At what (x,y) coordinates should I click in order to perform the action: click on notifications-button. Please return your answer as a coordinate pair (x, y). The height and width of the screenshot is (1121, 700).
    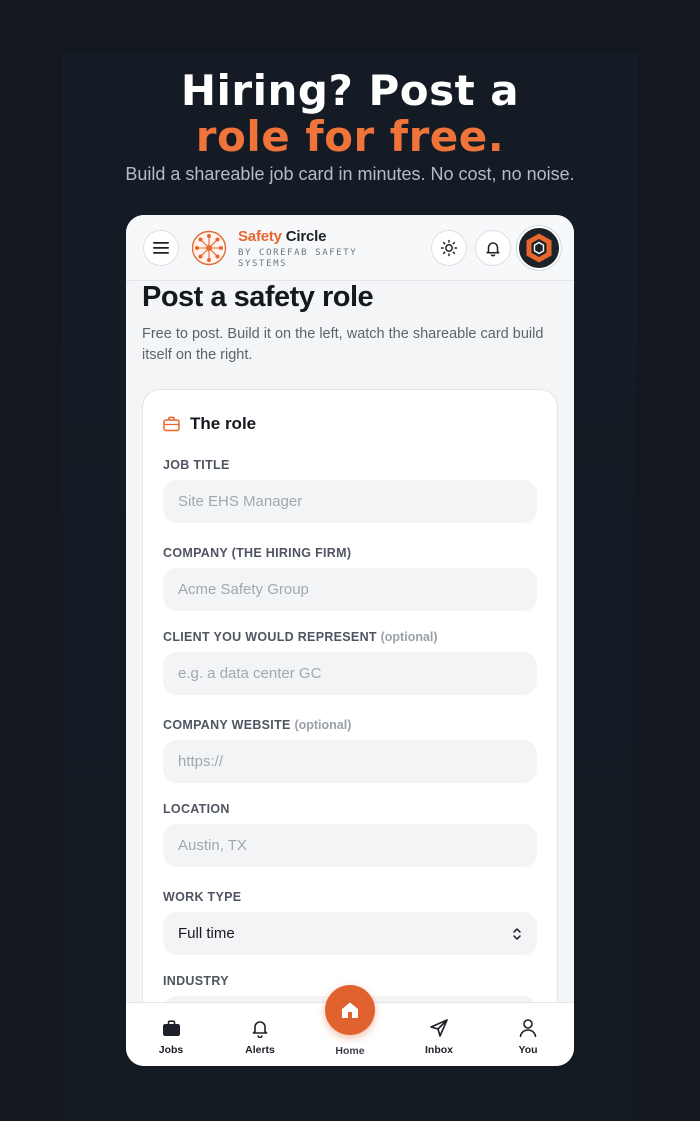
    Looking at the image, I should click on (493, 248).